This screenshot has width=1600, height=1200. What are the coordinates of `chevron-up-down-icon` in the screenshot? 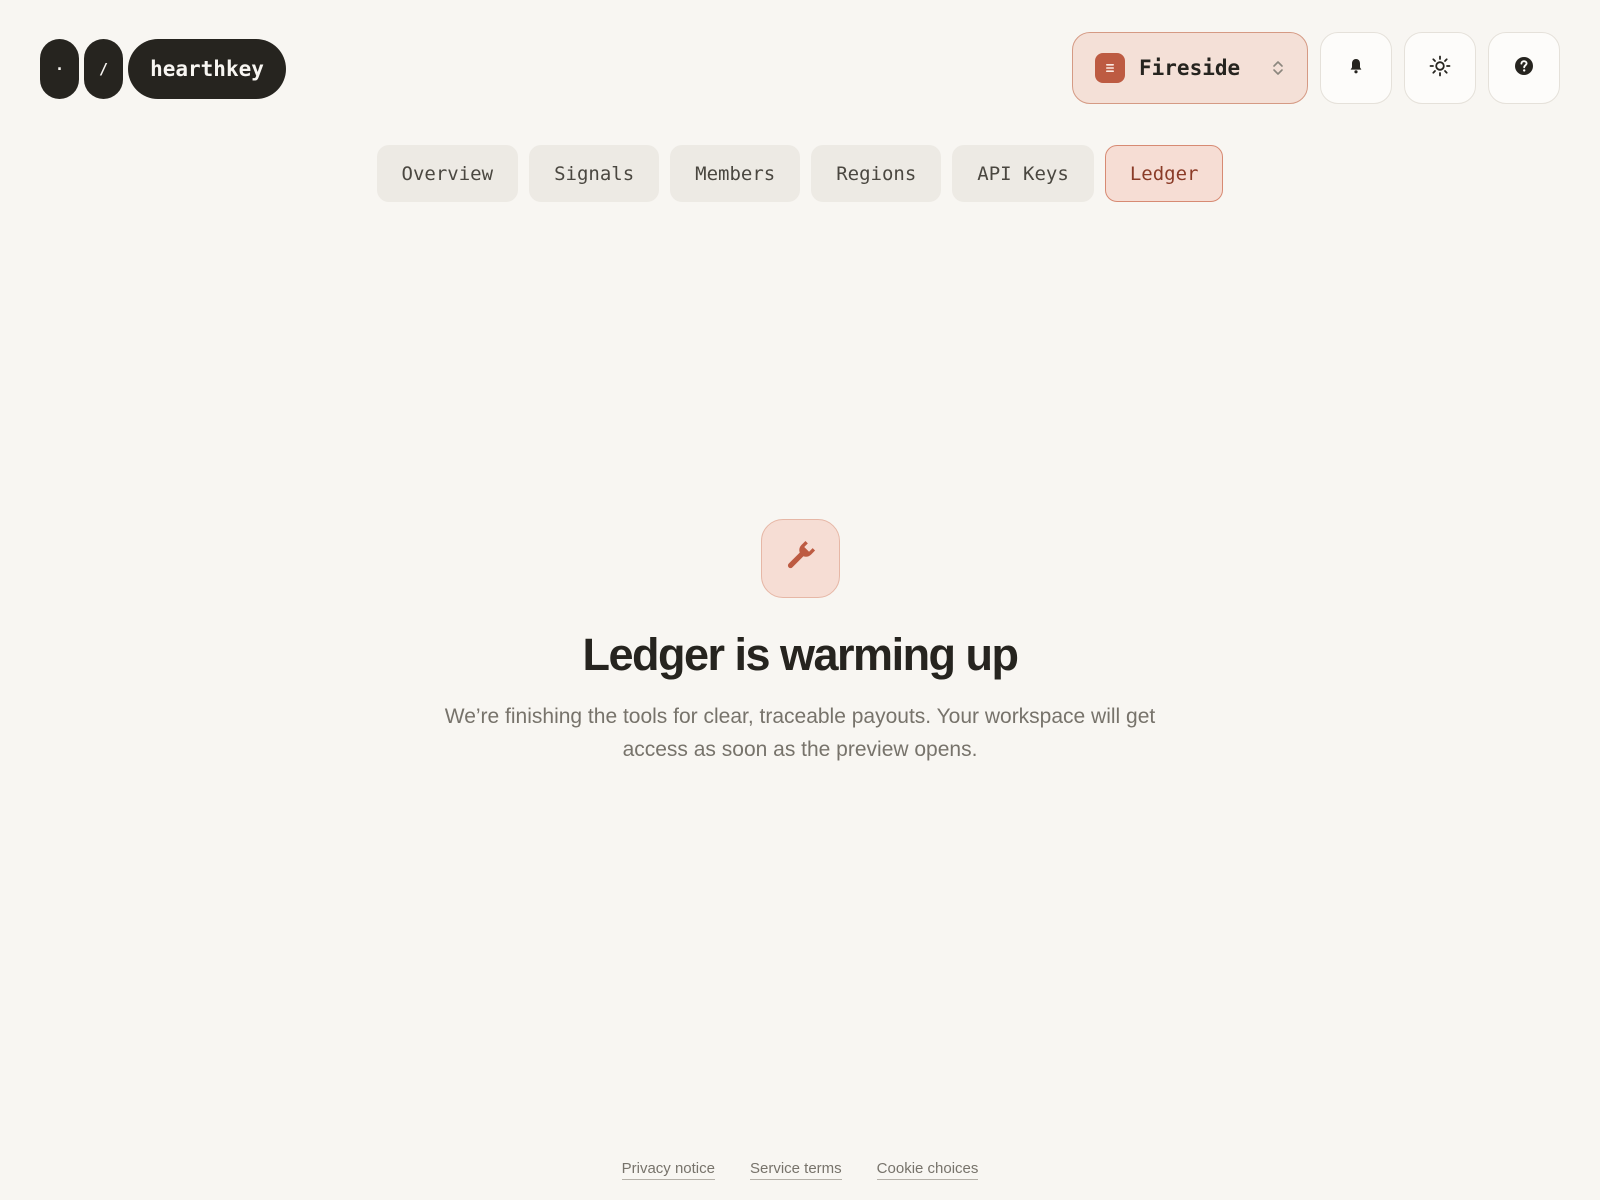 It's located at (1278, 68).